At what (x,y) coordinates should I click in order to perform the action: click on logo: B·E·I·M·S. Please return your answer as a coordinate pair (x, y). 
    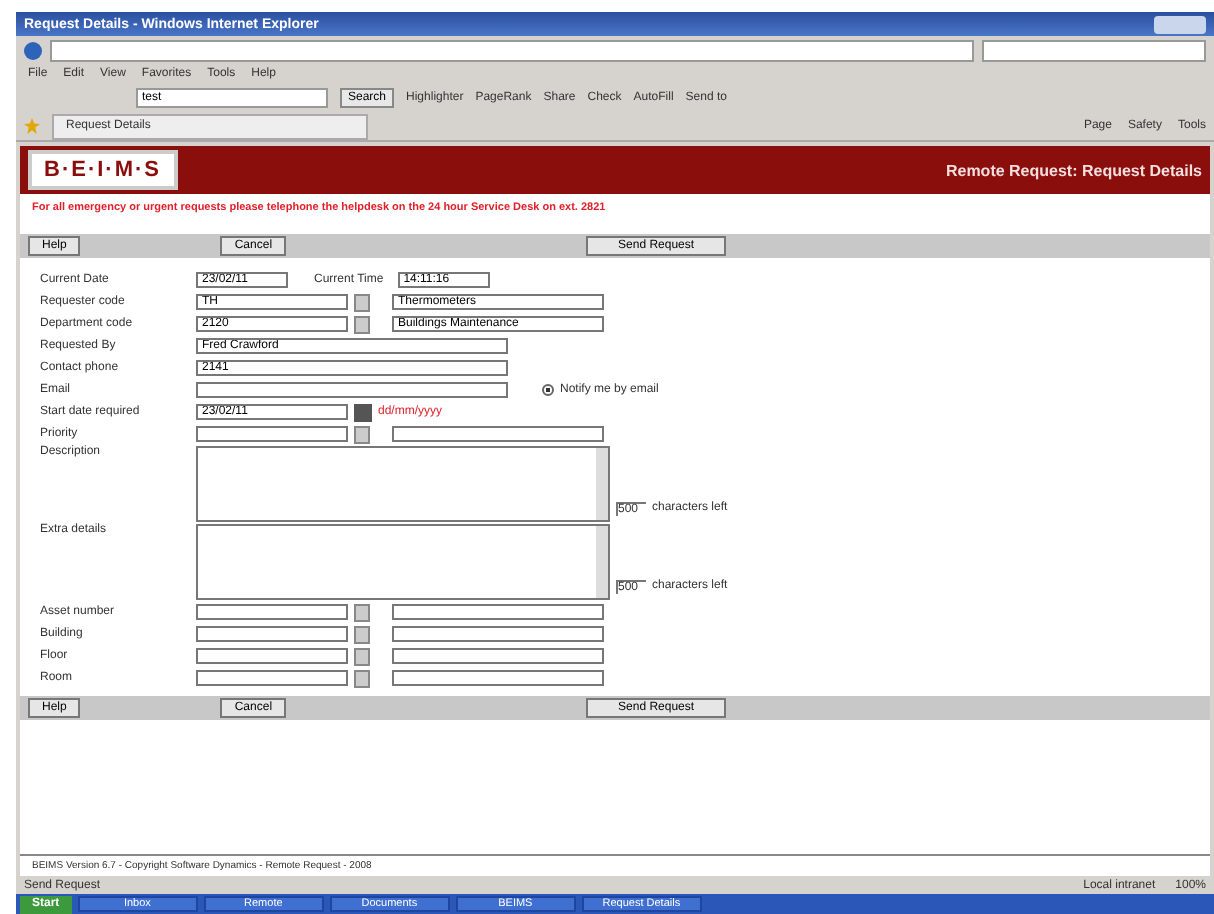
    Looking at the image, I should click on (102, 170).